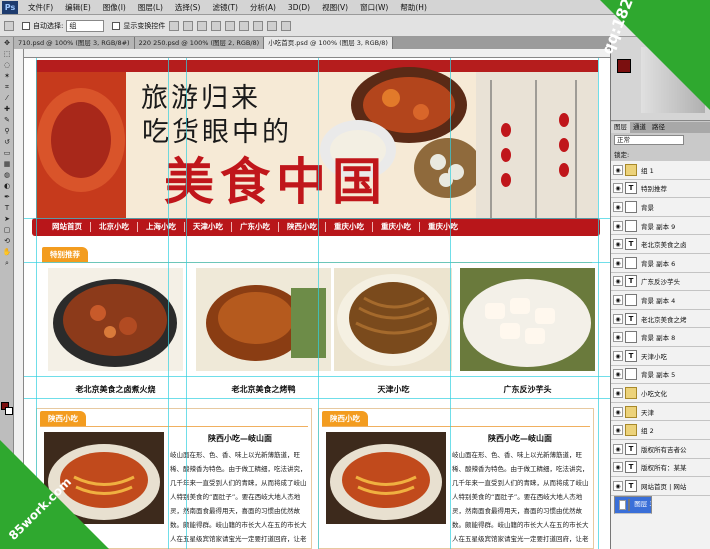 The height and width of the screenshot is (549, 710). Describe the element at coordinates (660, 430) in the screenshot. I see `layer-row: ◉ 组 2` at that location.